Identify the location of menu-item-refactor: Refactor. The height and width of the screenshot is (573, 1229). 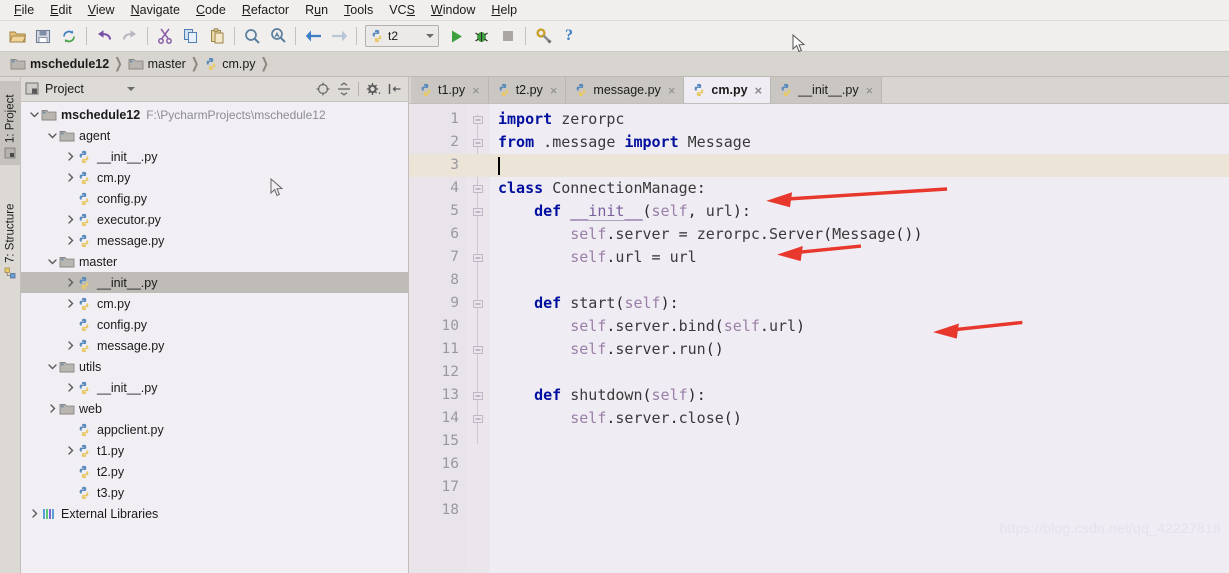
(265, 10).